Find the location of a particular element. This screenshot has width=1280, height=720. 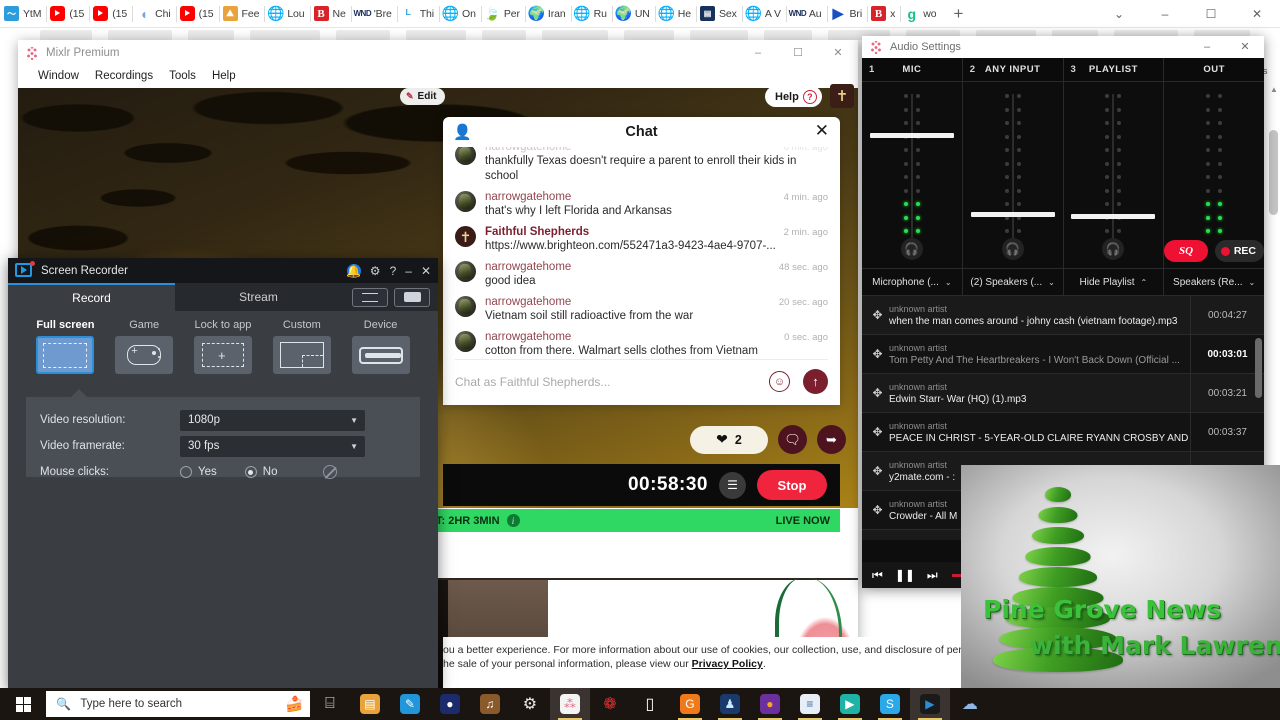

taskbar-player: ▶ is located at coordinates (850, 704).